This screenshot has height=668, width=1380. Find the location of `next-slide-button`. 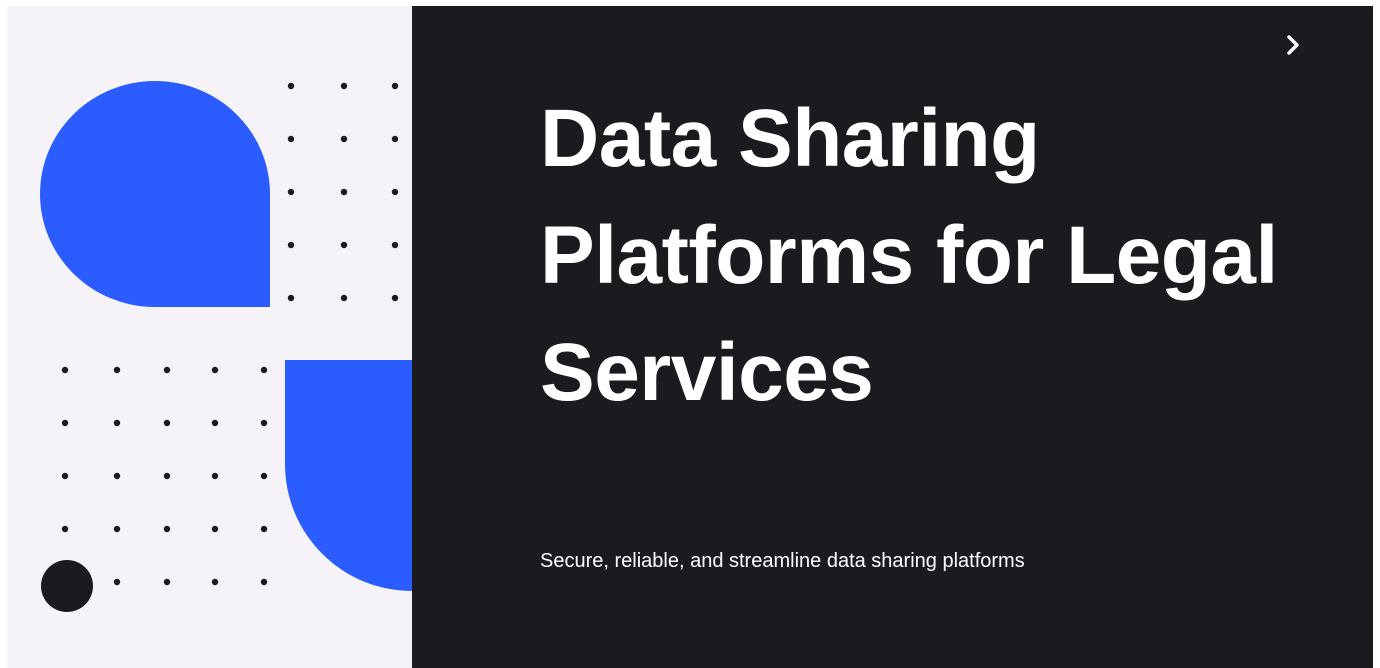

next-slide-button is located at coordinates (1293, 45).